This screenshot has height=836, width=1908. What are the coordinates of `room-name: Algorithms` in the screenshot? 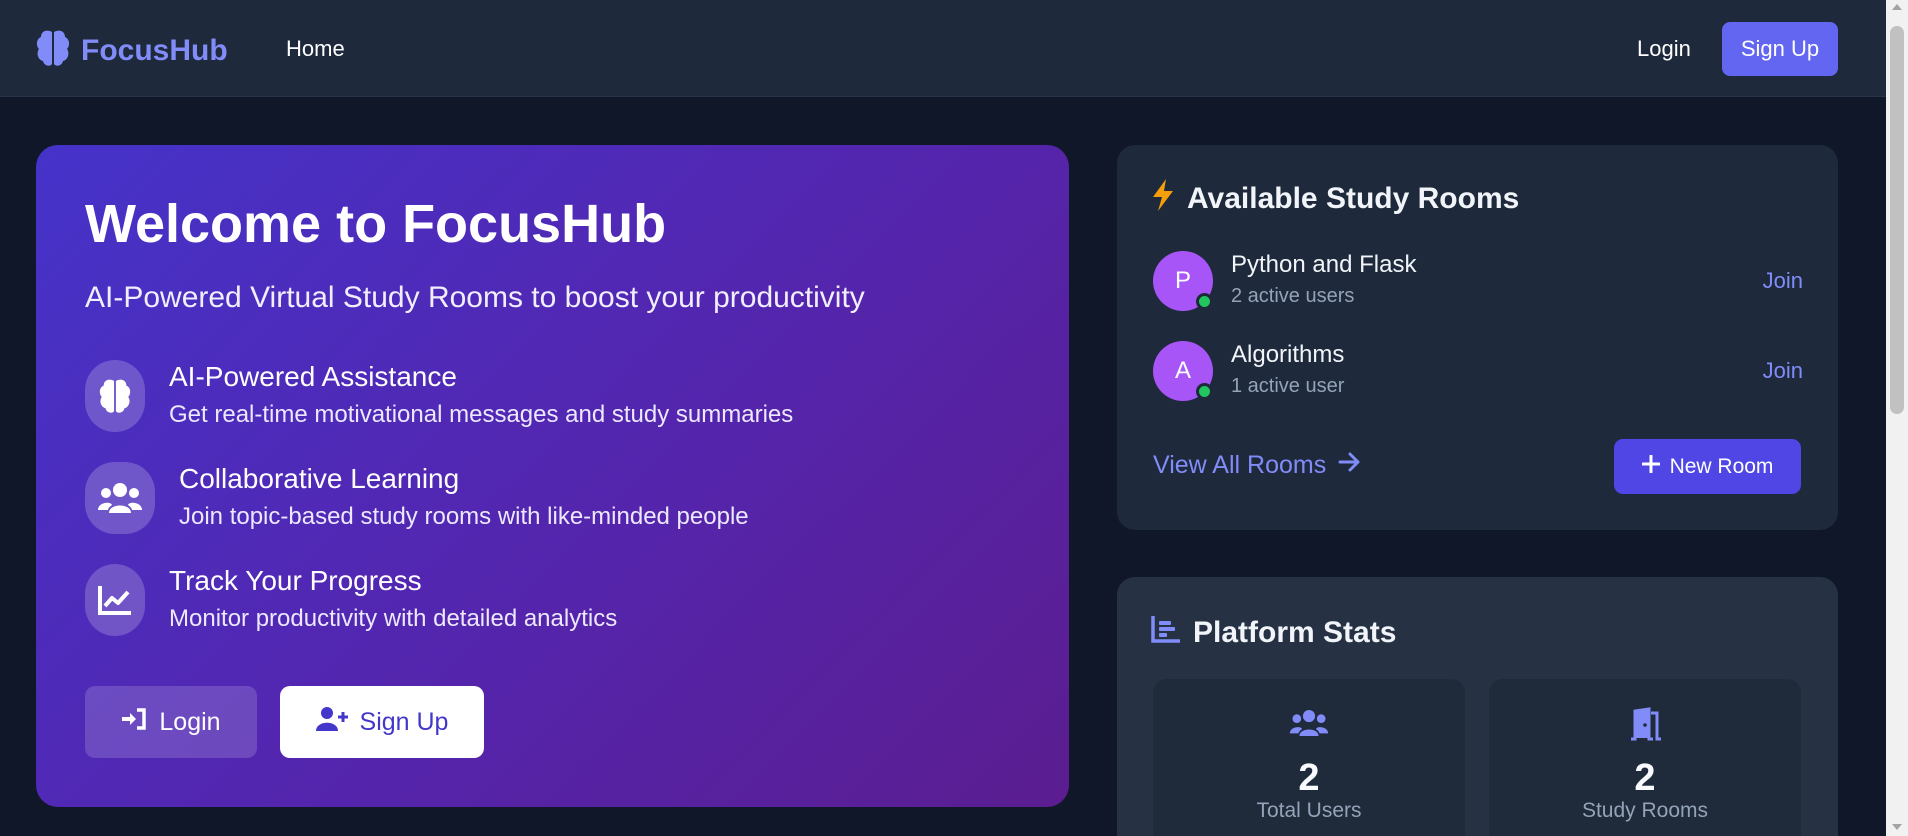 It's located at (1288, 354).